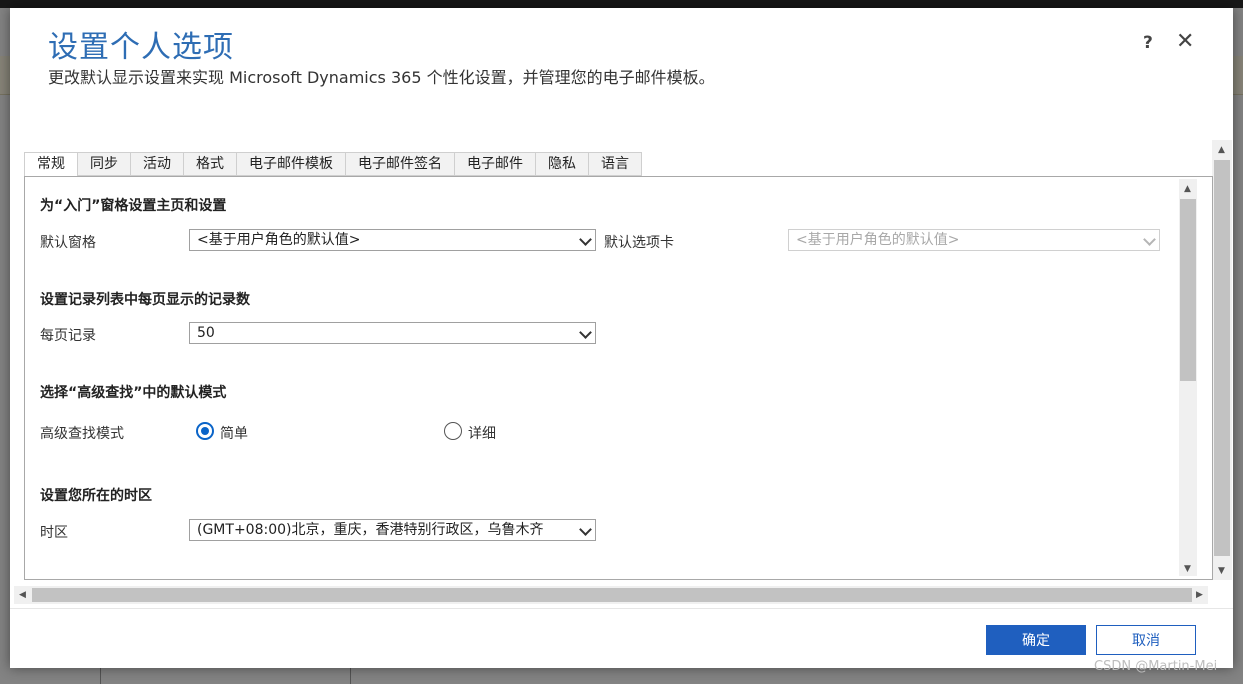  What do you see at coordinates (1036, 640) in the screenshot?
I see `ok-button: 确定` at bounding box center [1036, 640].